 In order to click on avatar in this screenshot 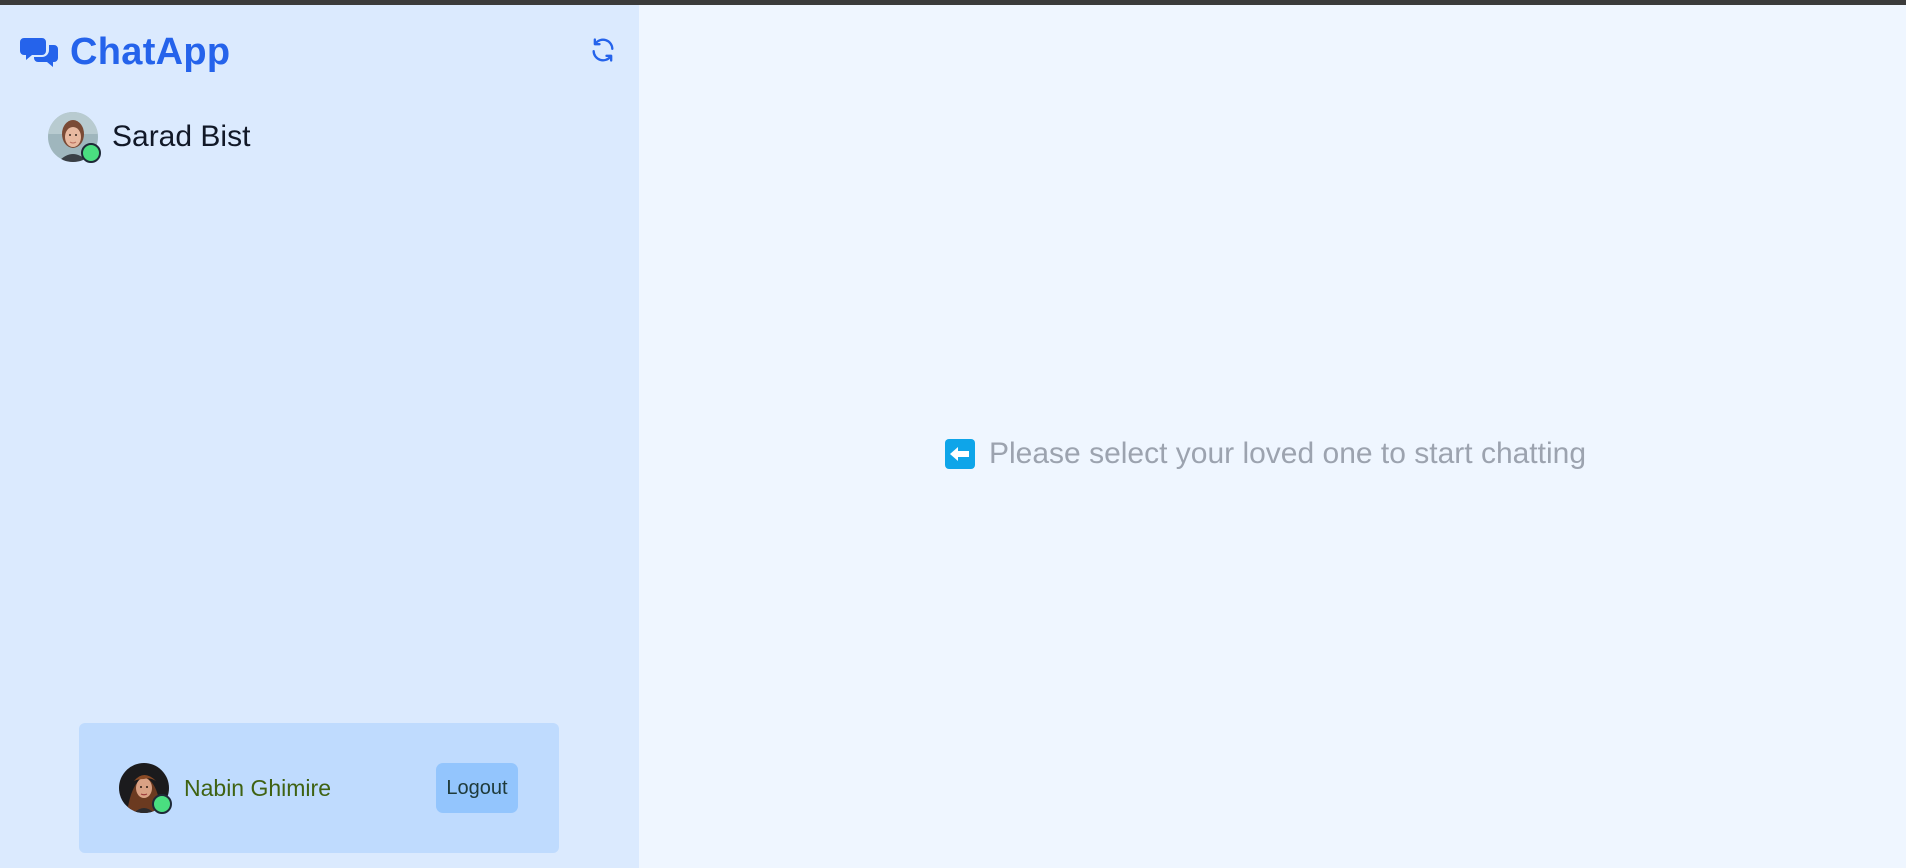, I will do `click(74, 137)`.